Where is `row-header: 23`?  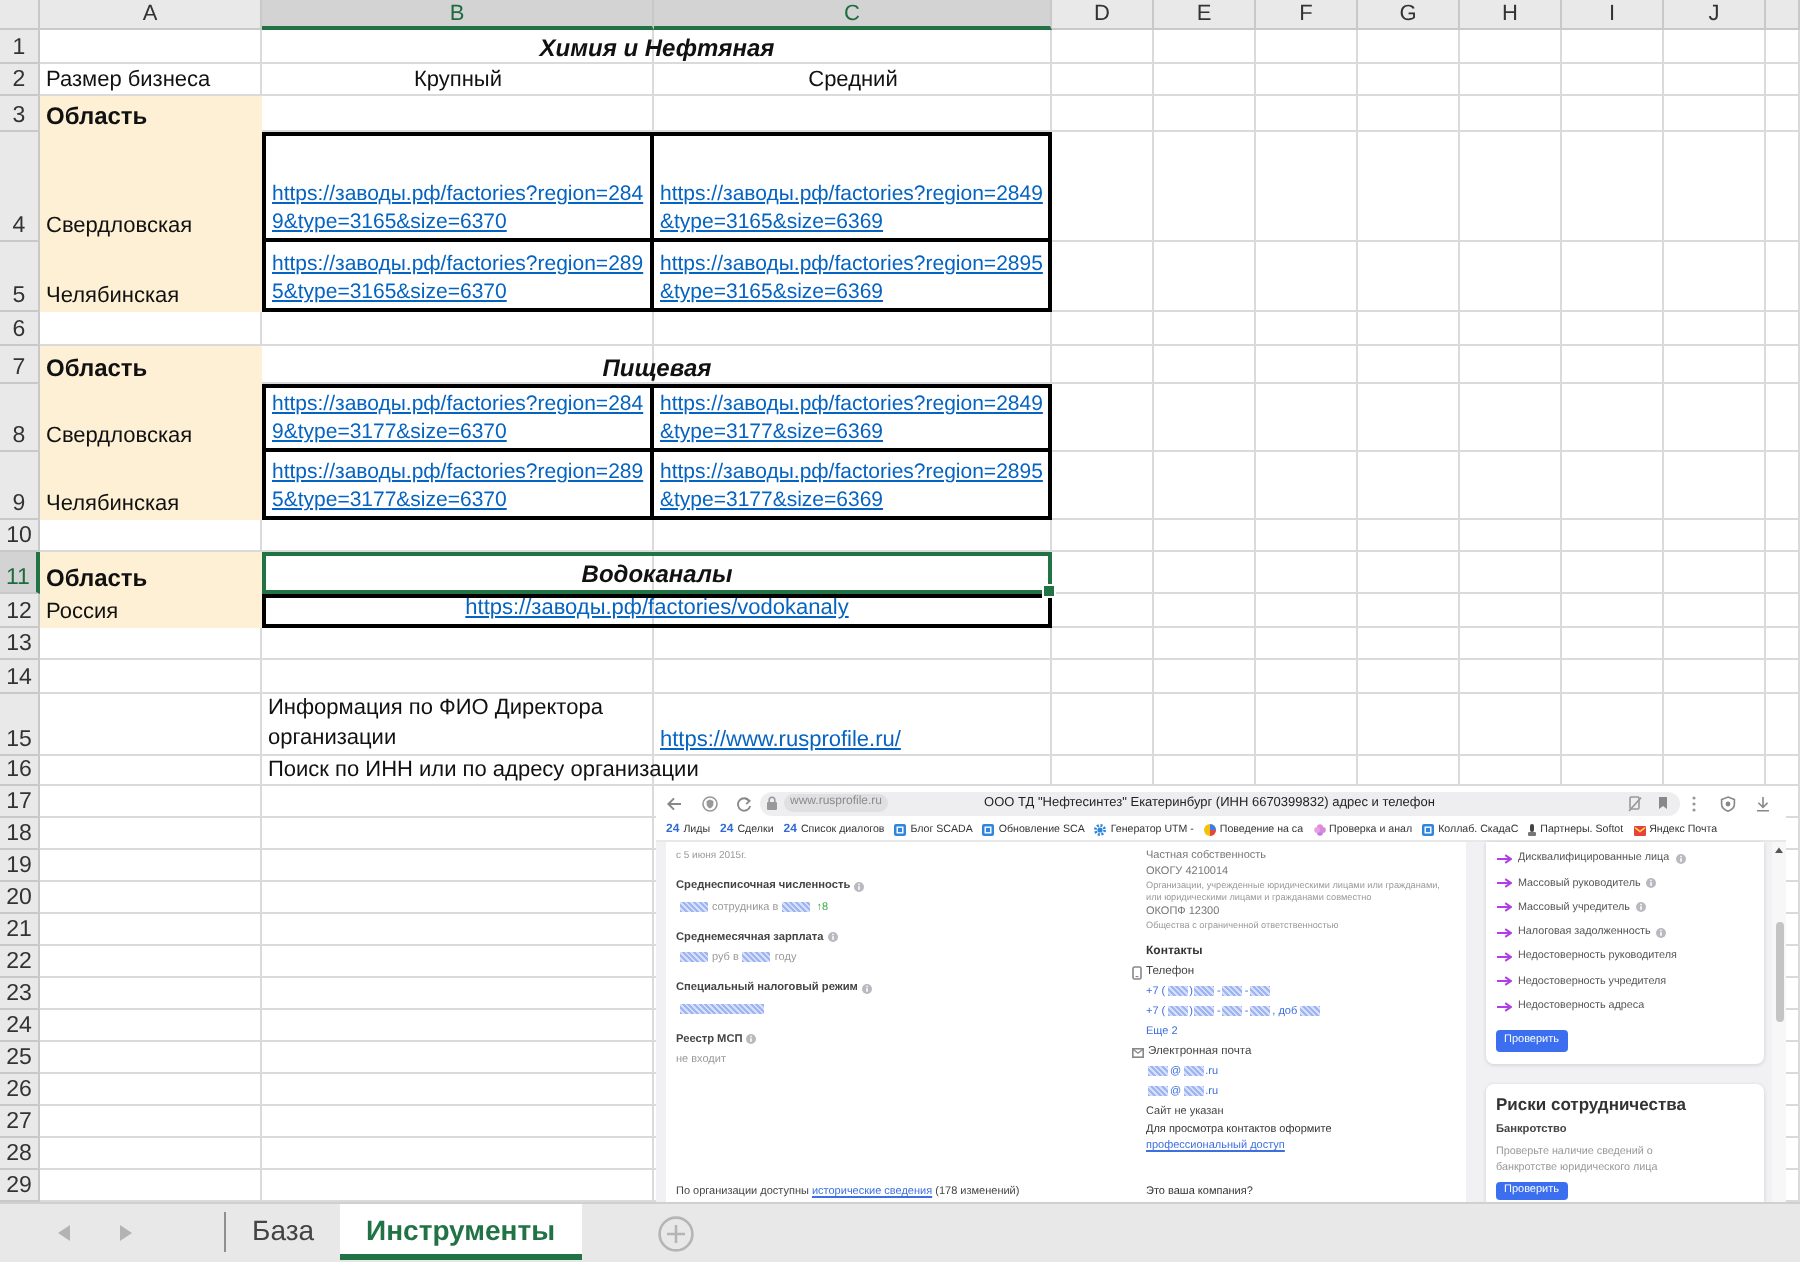
row-header: 23 is located at coordinates (20, 994).